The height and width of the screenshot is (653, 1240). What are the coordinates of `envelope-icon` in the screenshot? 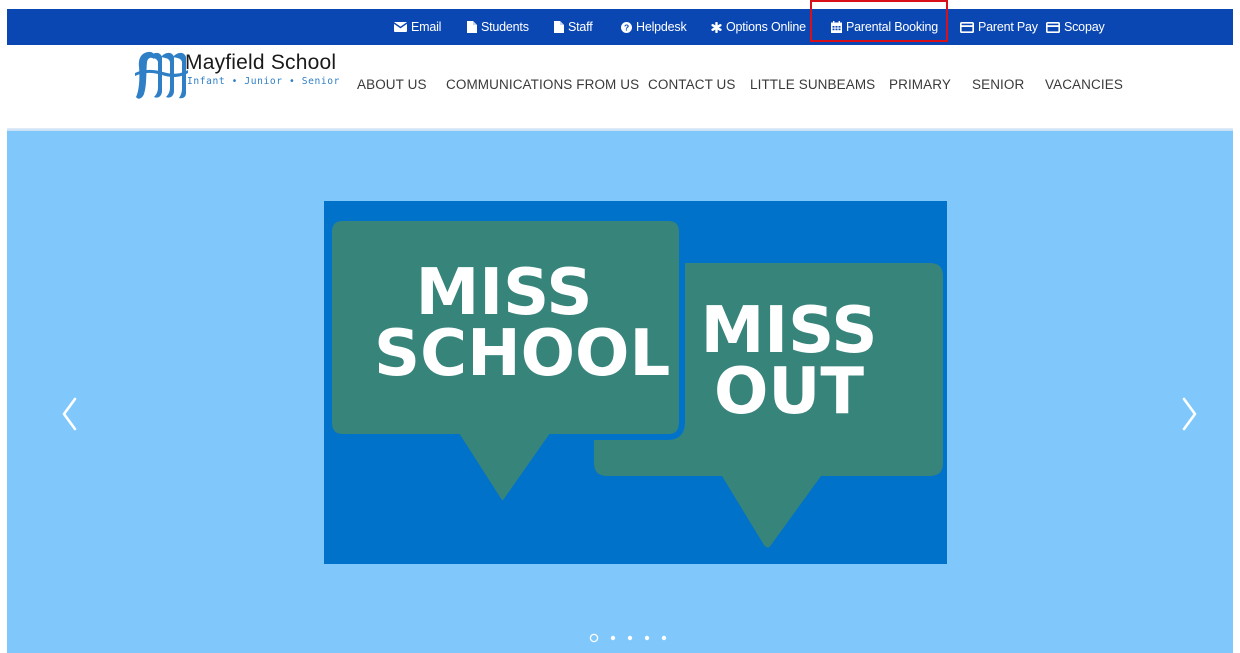 It's located at (400, 27).